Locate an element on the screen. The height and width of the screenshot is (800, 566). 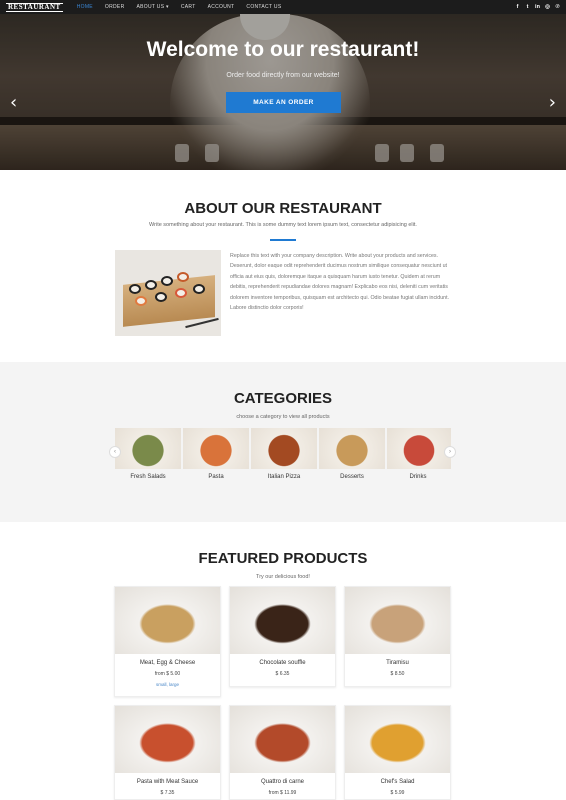
hero-prev-arrow-icon: ‹ is located at coordinates (13, 103).